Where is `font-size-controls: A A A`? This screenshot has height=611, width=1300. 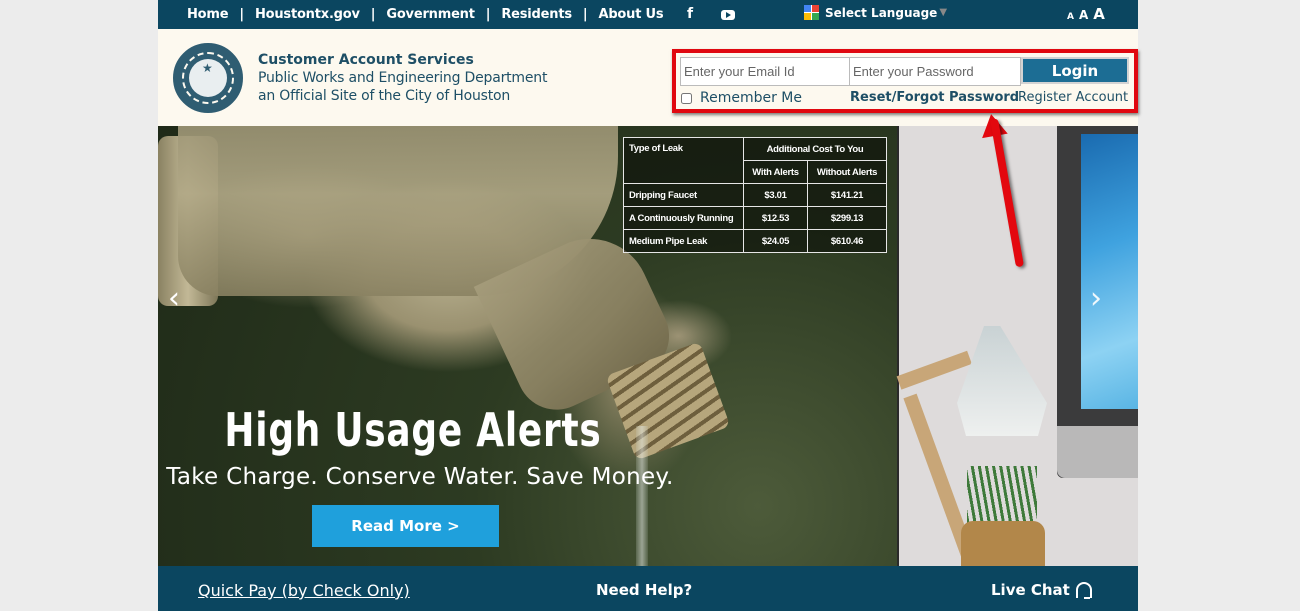 font-size-controls: A A A is located at coordinates (1088, 14).